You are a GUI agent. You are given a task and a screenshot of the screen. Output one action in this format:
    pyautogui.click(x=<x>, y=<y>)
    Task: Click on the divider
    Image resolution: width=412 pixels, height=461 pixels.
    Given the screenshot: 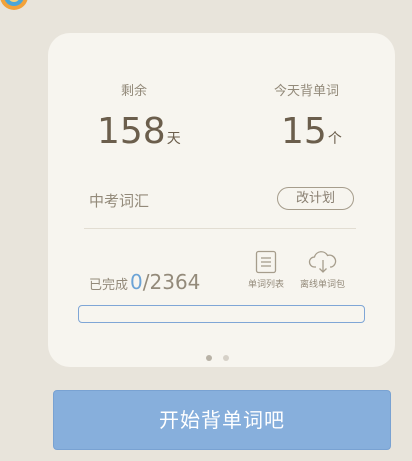 What is the action you would take?
    pyautogui.click(x=220, y=228)
    